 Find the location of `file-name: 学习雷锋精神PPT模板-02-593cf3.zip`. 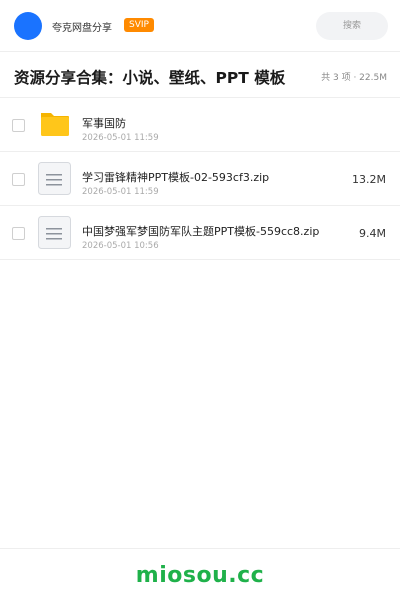

file-name: 学习雷锋精神PPT模板-02-593cf3.zip is located at coordinates (207, 177).